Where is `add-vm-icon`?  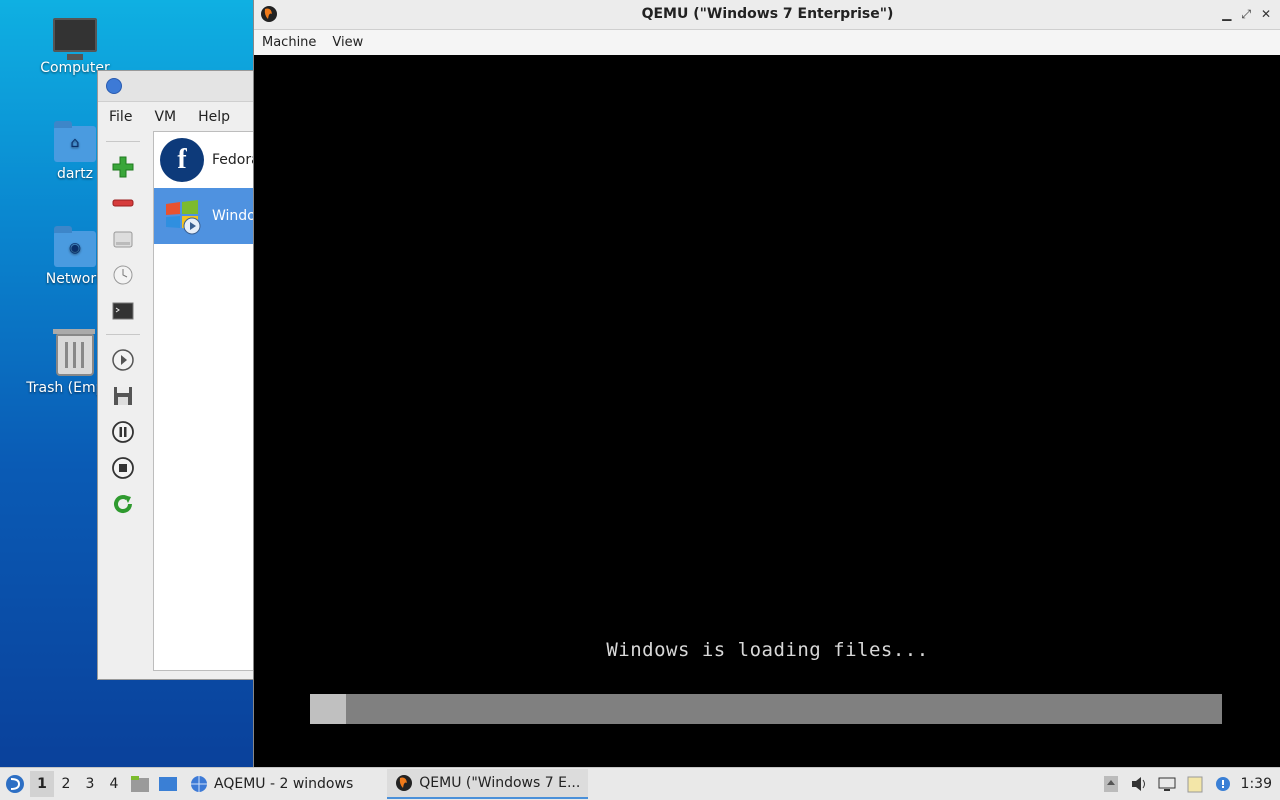 add-vm-icon is located at coordinates (123, 167).